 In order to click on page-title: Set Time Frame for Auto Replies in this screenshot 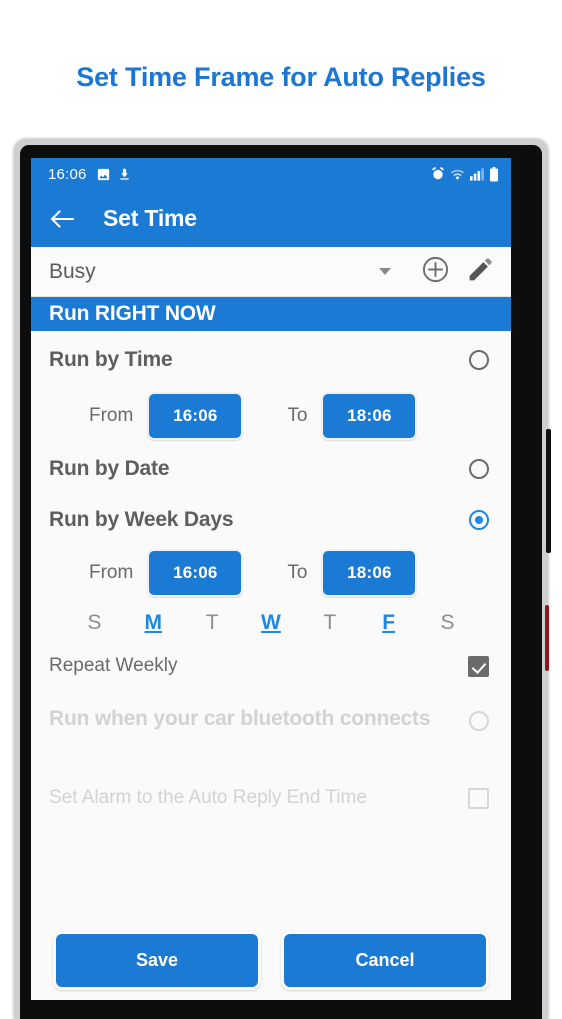, I will do `click(281, 77)`.